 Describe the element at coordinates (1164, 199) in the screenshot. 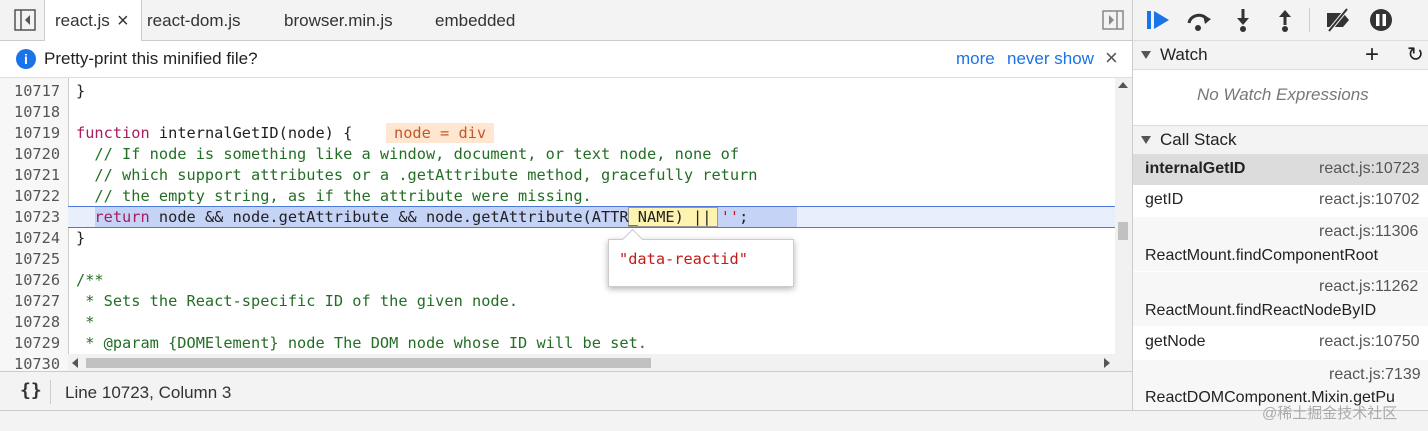

I see `frame-name: getID` at that location.